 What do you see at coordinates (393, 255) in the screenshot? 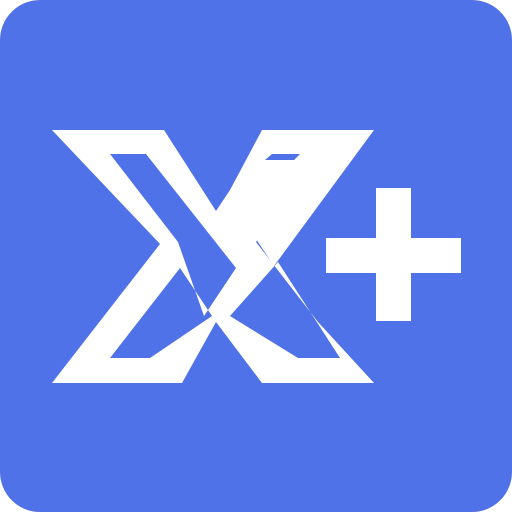
I see `plus-horizontal-bar` at bounding box center [393, 255].